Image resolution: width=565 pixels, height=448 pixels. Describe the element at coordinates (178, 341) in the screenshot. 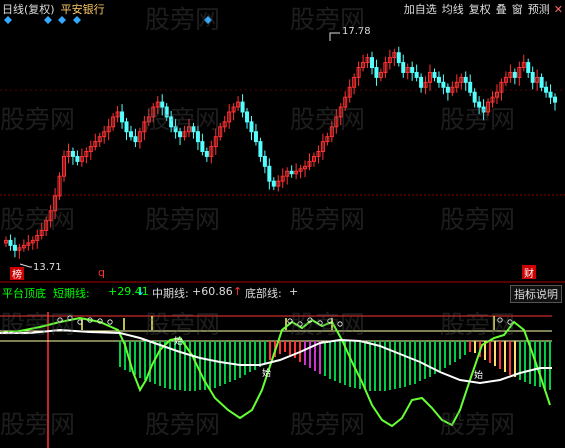

I see `buy-label-1: 始` at that location.